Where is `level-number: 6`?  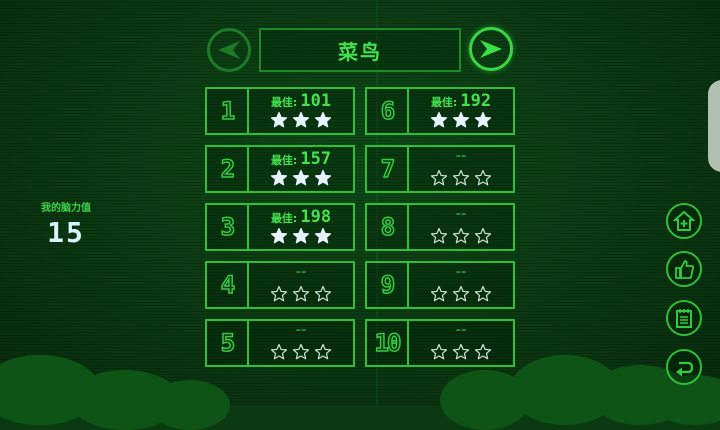
level-number: 6 is located at coordinates (388, 111).